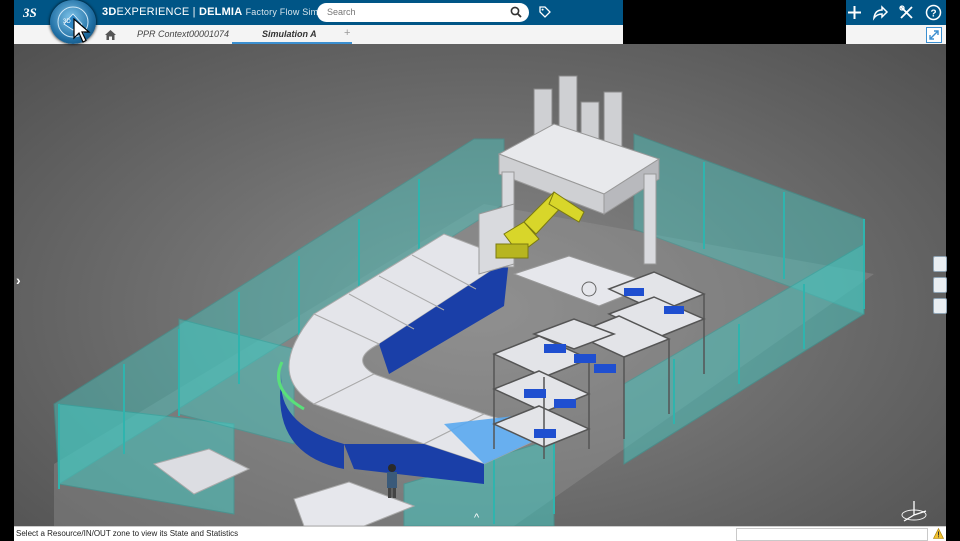  Describe the element at coordinates (934, 35) in the screenshot. I see `expand-icon` at that location.